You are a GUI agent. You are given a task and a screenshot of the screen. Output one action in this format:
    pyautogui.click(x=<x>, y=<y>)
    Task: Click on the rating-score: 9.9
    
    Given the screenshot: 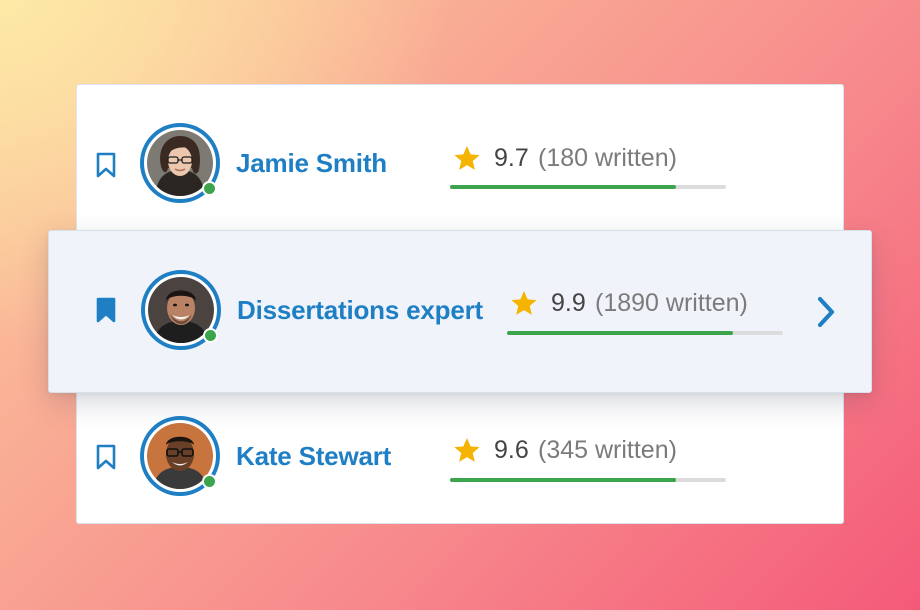 What is the action you would take?
    pyautogui.click(x=568, y=303)
    